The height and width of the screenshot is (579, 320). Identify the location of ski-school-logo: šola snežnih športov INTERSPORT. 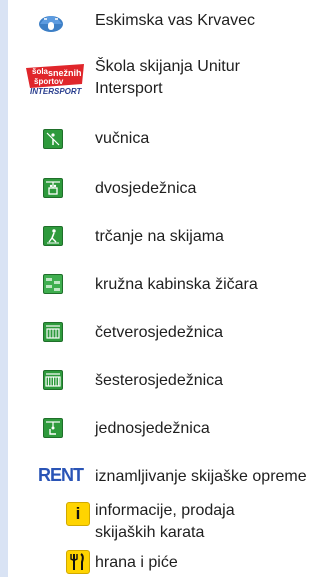
(58, 82).